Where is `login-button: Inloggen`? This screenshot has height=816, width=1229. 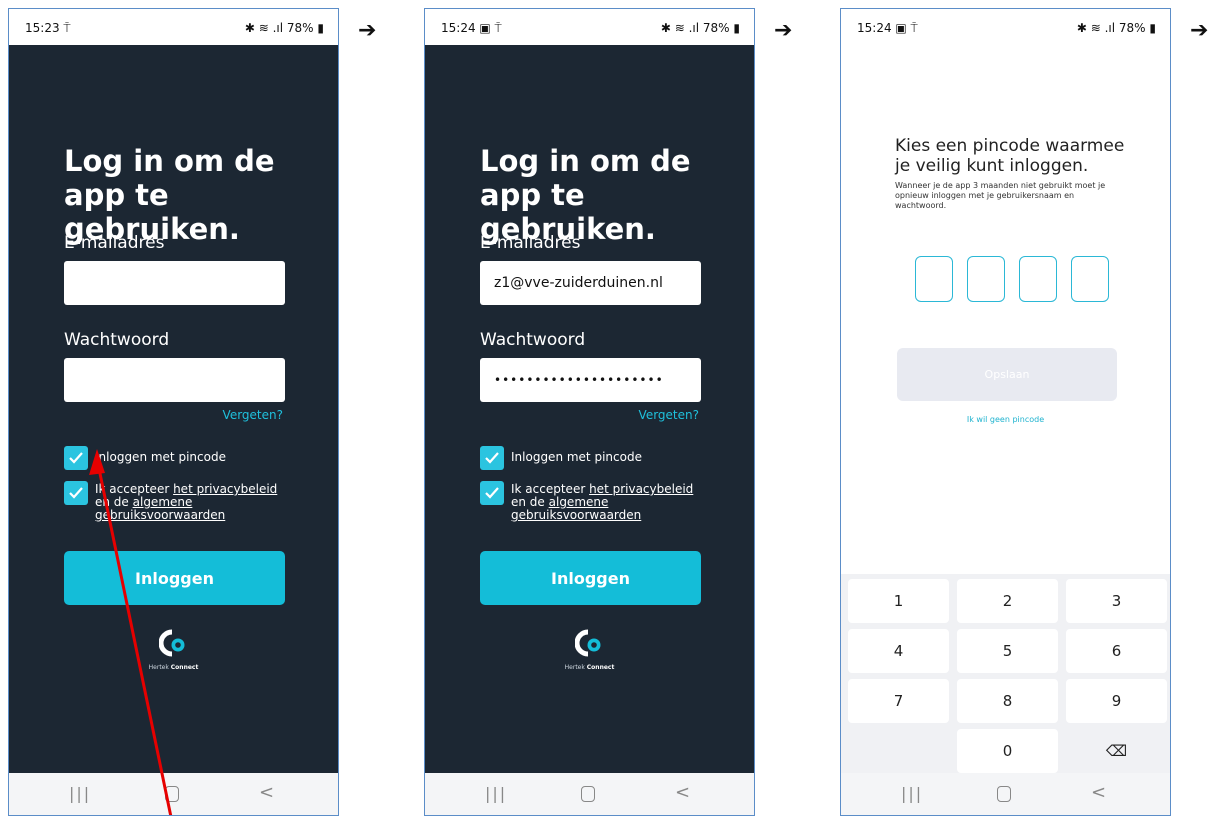
login-button: Inloggen is located at coordinates (590, 578).